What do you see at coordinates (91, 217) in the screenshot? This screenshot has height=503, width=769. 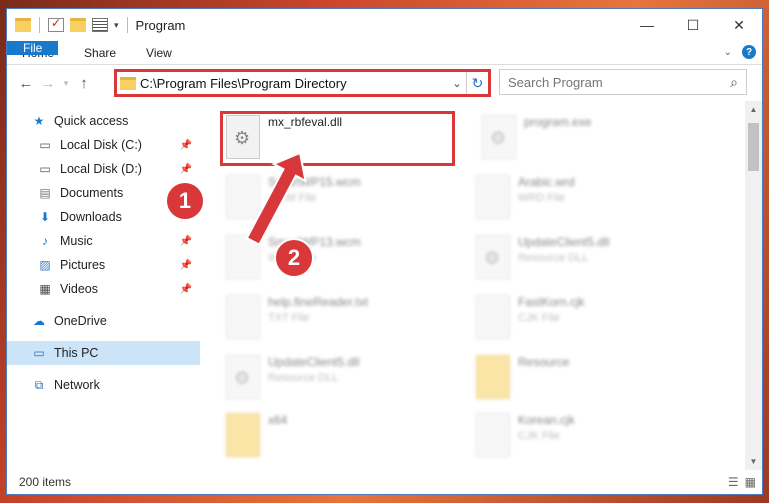 I see `sidebar-item-label: Downloads` at bounding box center [91, 217].